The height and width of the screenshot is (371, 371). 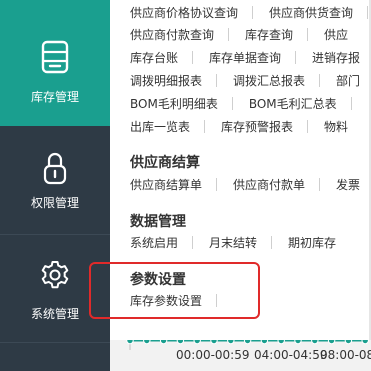 What do you see at coordinates (336, 57) in the screenshot?
I see `menu-link: 进销存报` at bounding box center [336, 57].